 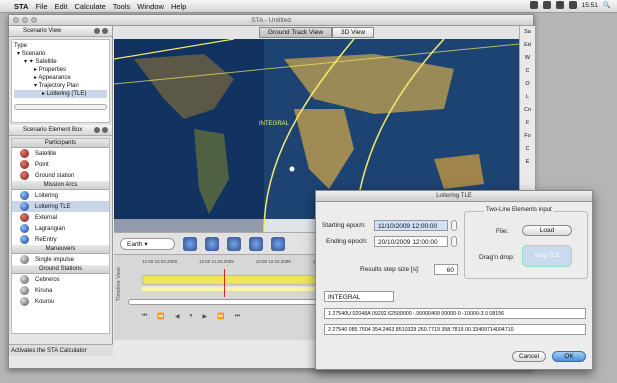 I want to click on tle-name-field: INTEGRAL, so click(x=359, y=296).